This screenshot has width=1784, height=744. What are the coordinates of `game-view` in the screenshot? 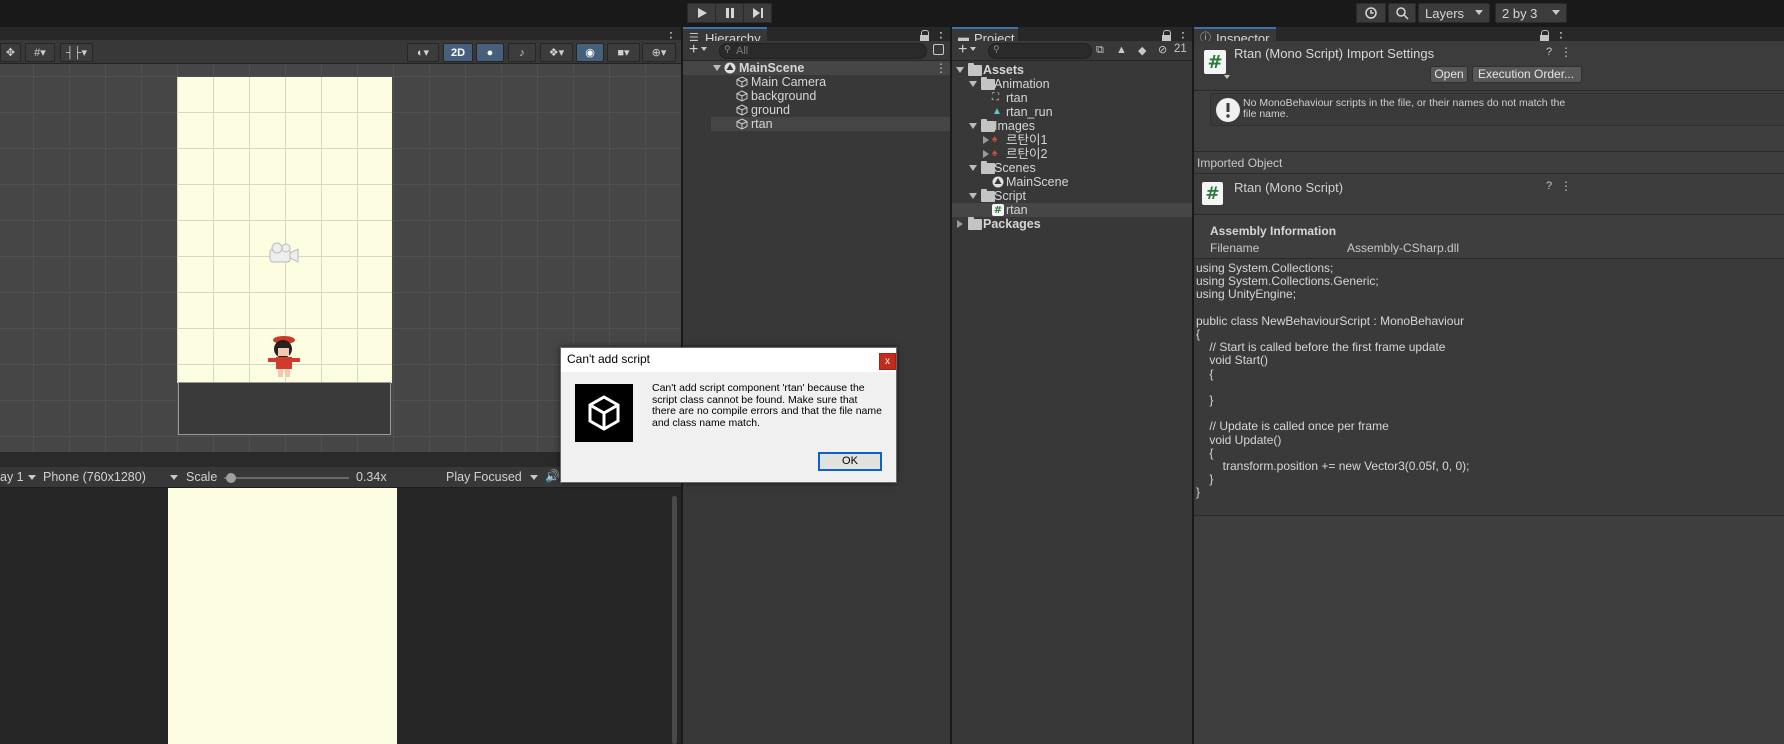 It's located at (340, 616).